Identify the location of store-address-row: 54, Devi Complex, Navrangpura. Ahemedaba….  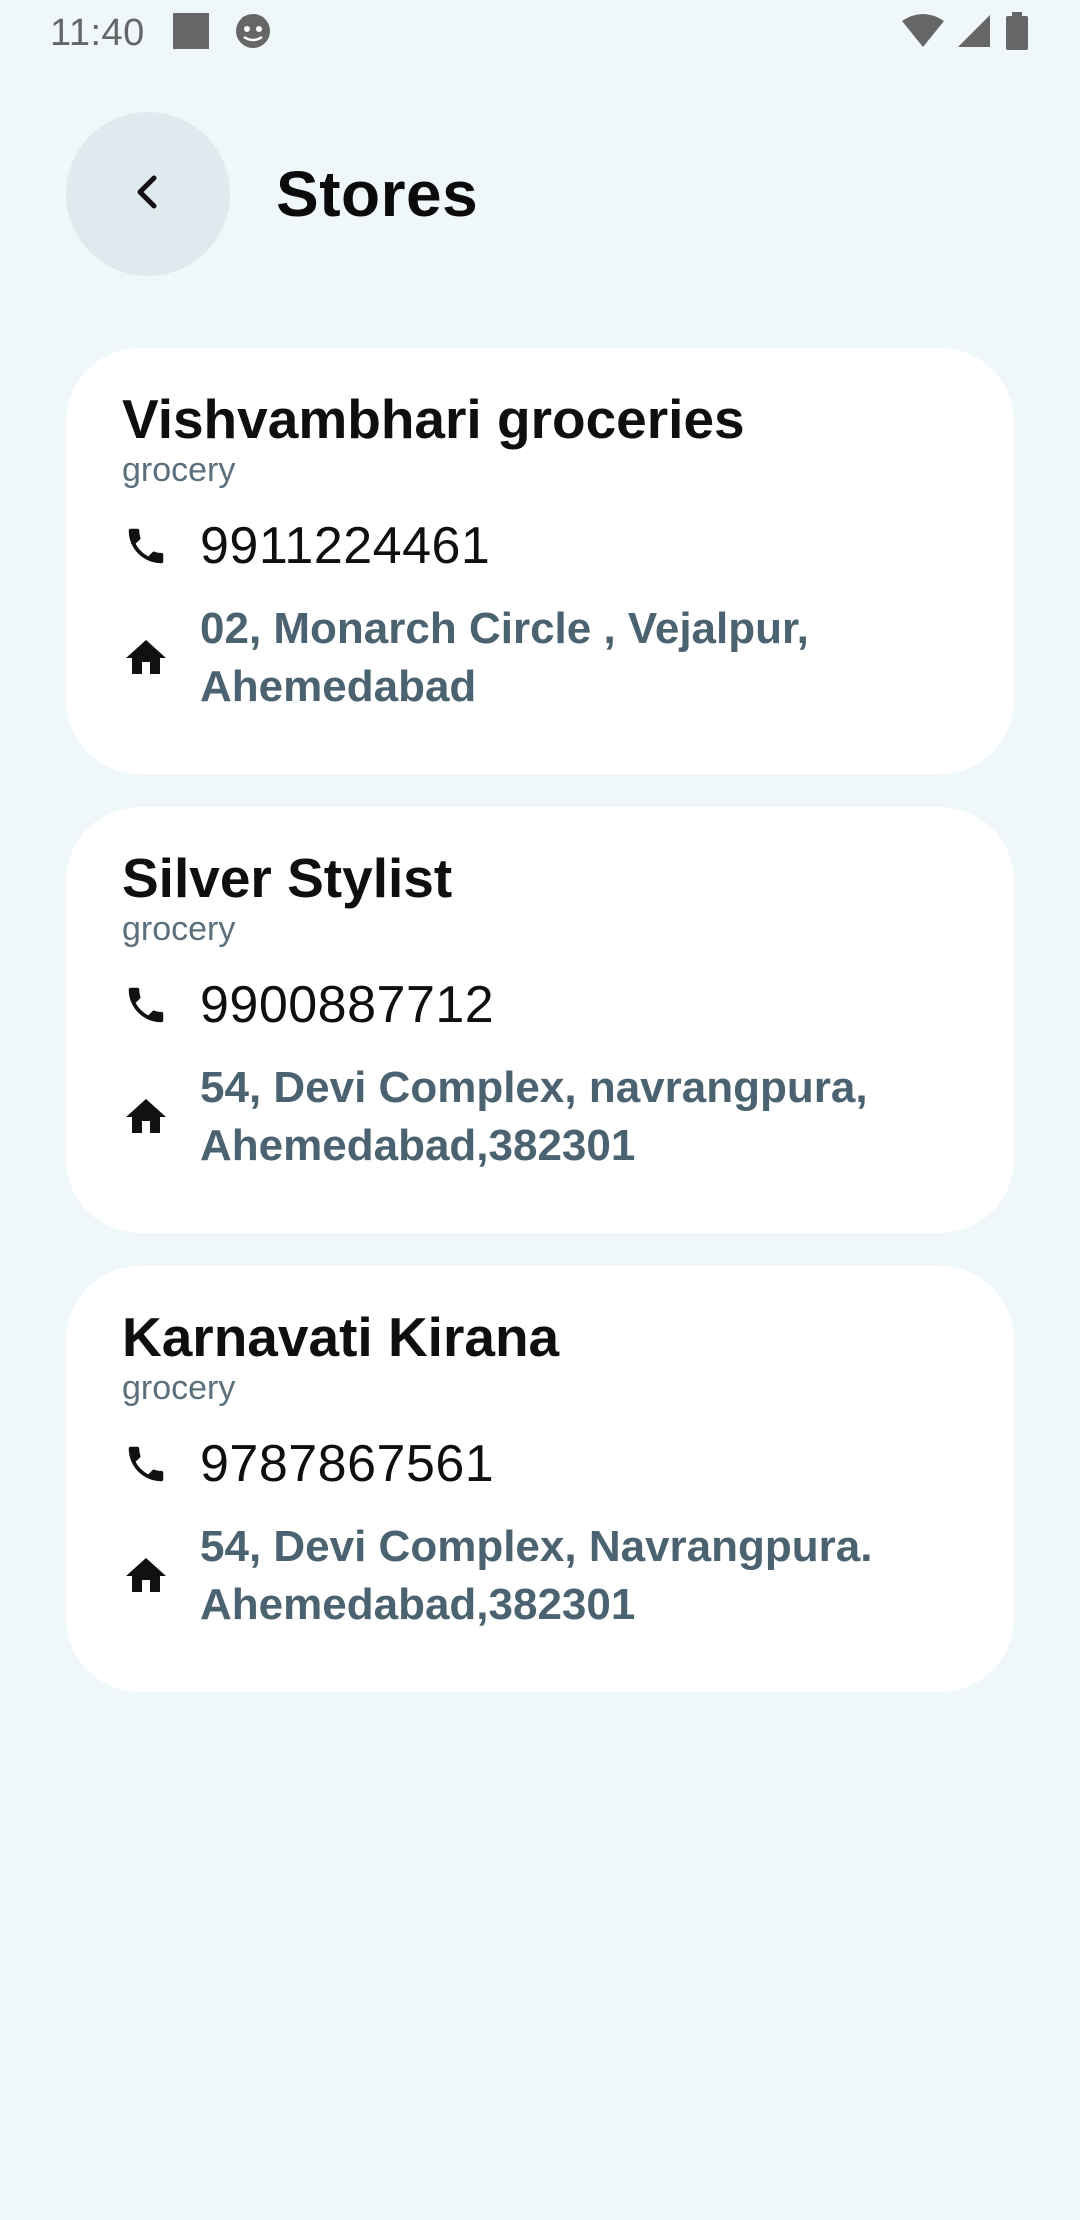
(540, 1576).